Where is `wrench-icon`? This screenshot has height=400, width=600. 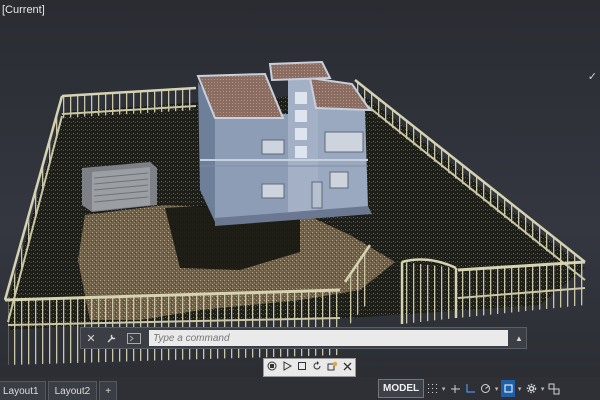
wrench-icon is located at coordinates (111, 338).